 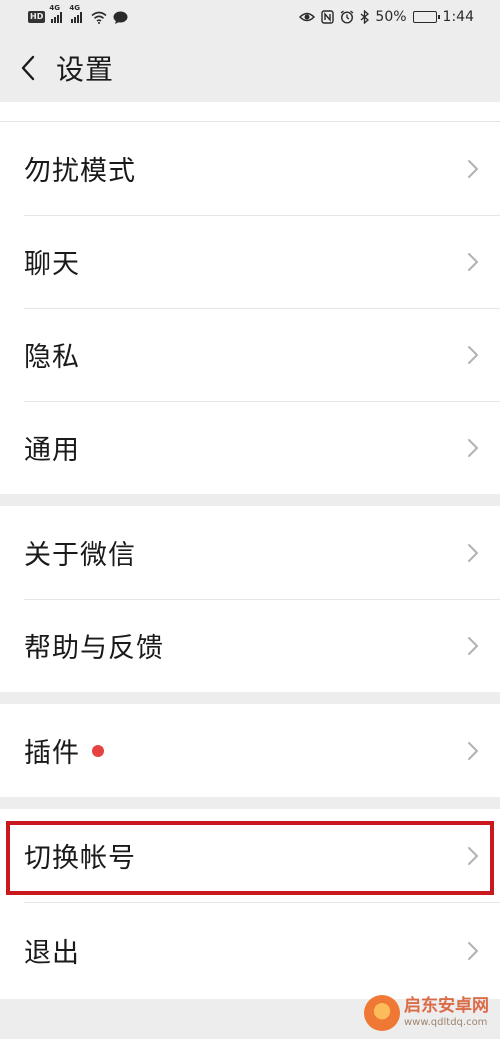 I want to click on settings-item-logout: 退出, so click(x=250, y=950).